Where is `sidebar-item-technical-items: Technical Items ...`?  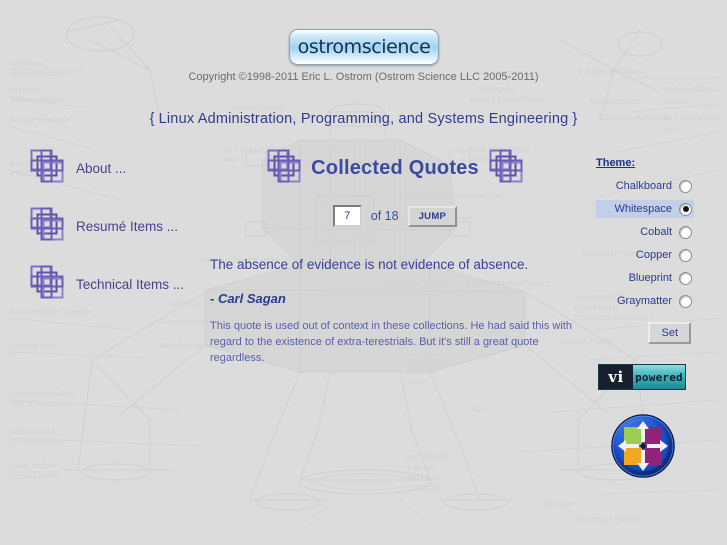
sidebar-item-technical-items: Technical Items ... is located at coordinates (107, 284).